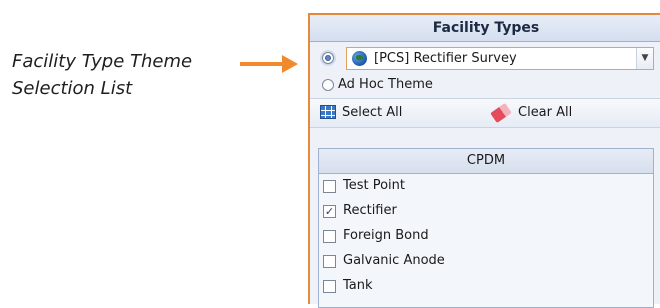 This screenshot has height=308, width=660. What do you see at coordinates (545, 112) in the screenshot?
I see `clear-all-label: Clear All` at bounding box center [545, 112].